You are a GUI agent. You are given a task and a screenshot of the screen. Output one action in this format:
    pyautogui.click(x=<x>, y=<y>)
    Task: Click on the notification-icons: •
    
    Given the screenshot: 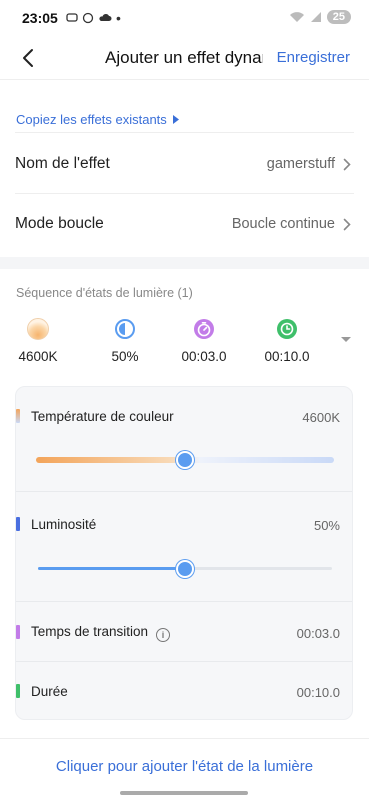 What is the action you would take?
    pyautogui.click(x=93, y=18)
    